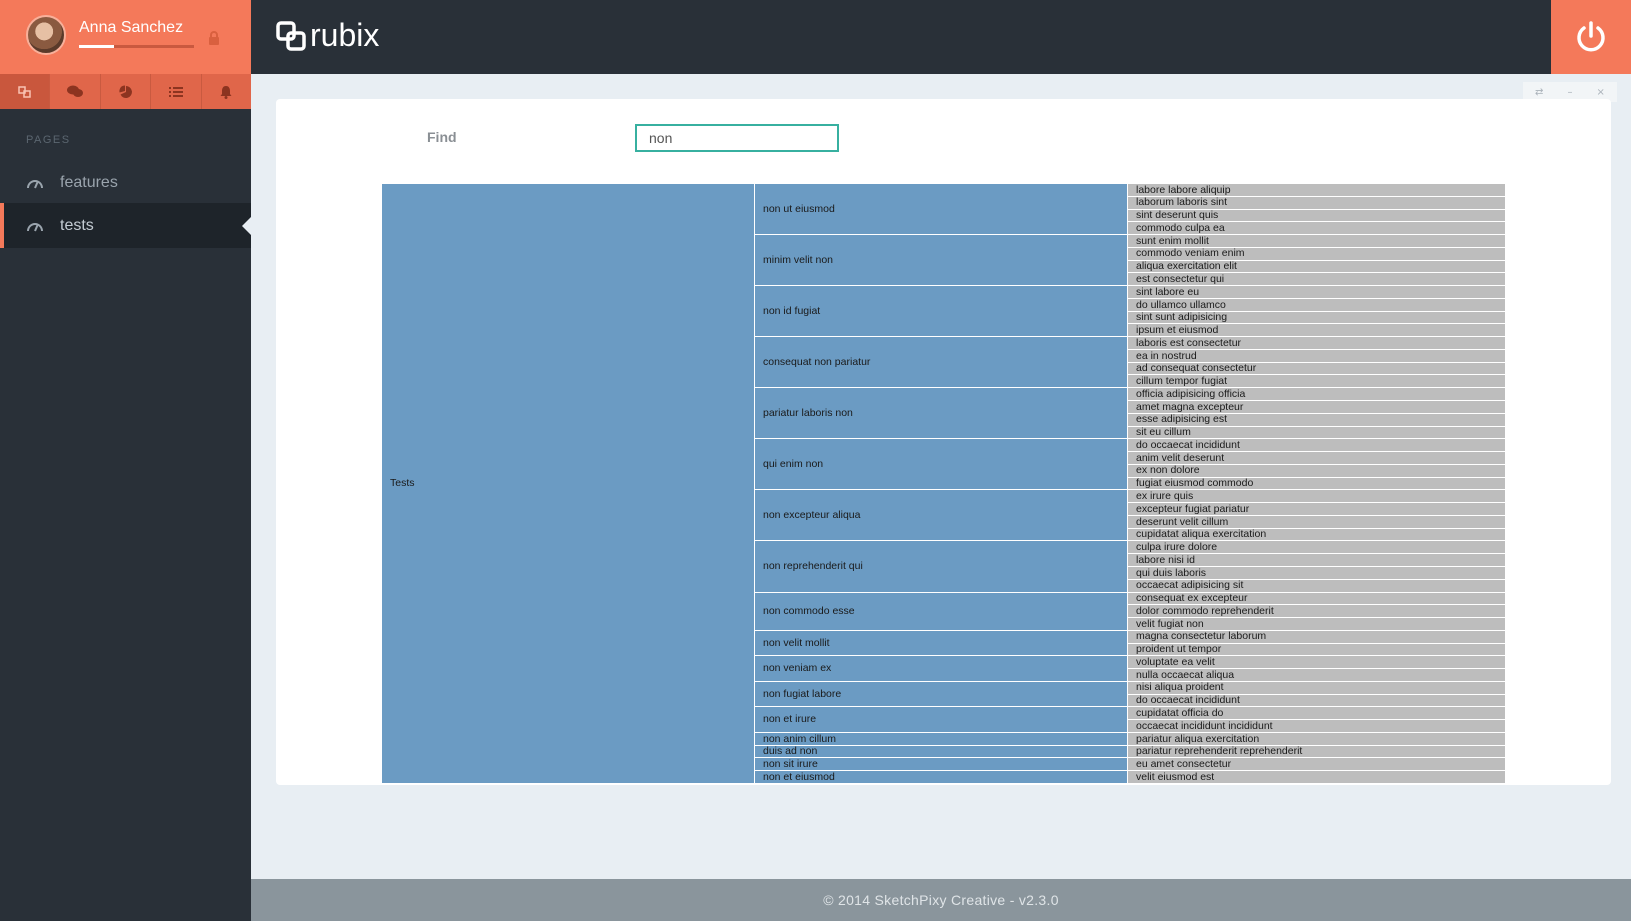 Image resolution: width=1631 pixels, height=921 pixels. Describe the element at coordinates (941, 363) in the screenshot. I see `tree-node: consequat non pariatur` at that location.